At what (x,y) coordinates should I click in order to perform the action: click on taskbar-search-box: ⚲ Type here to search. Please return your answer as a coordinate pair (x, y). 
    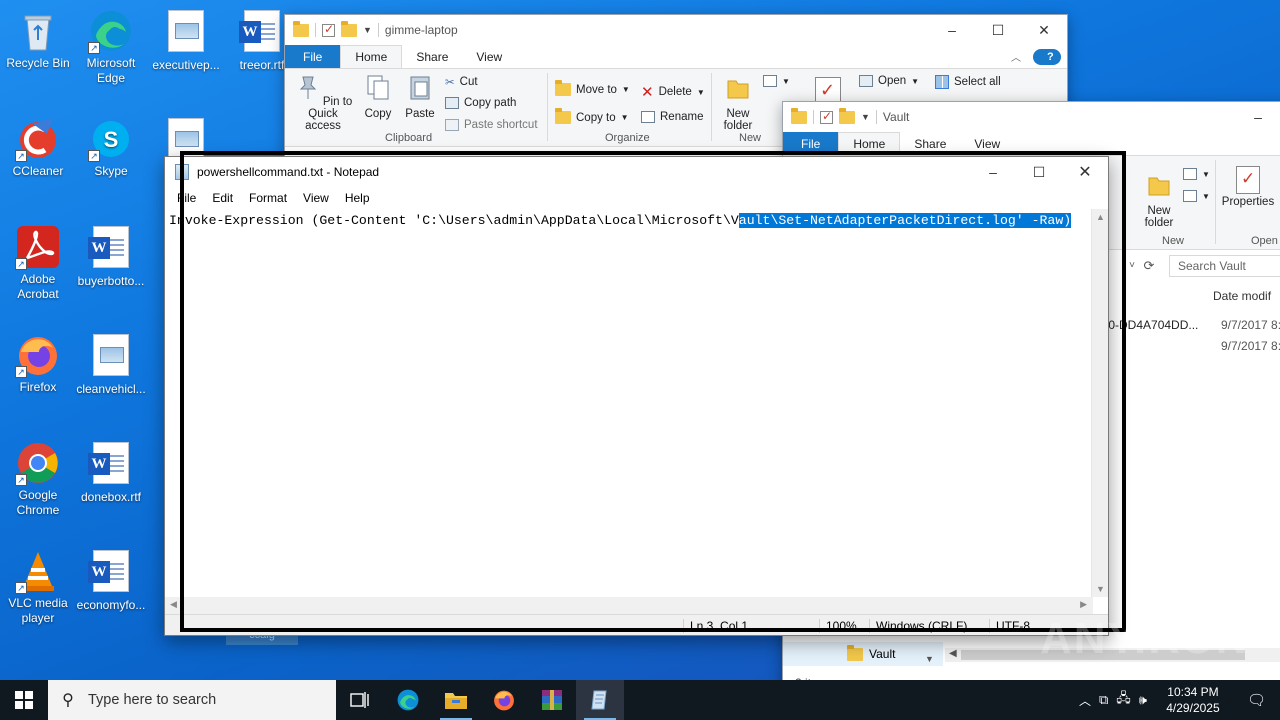
    Looking at the image, I should click on (192, 700).